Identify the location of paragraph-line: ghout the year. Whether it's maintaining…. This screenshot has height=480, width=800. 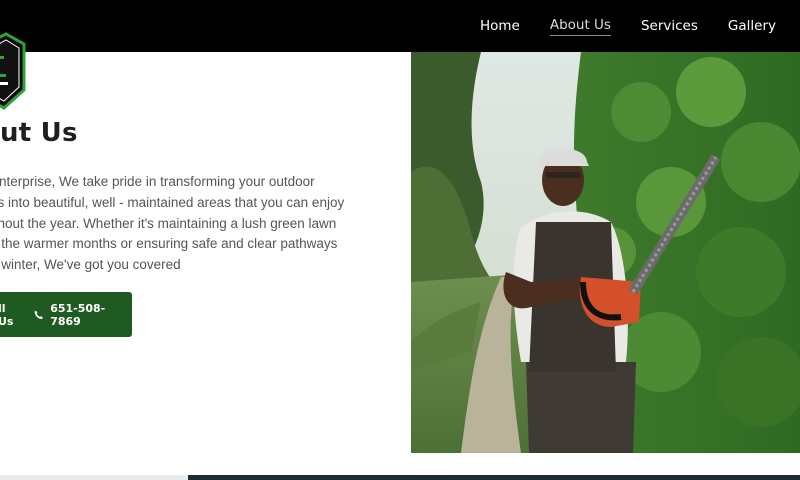
(168, 223).